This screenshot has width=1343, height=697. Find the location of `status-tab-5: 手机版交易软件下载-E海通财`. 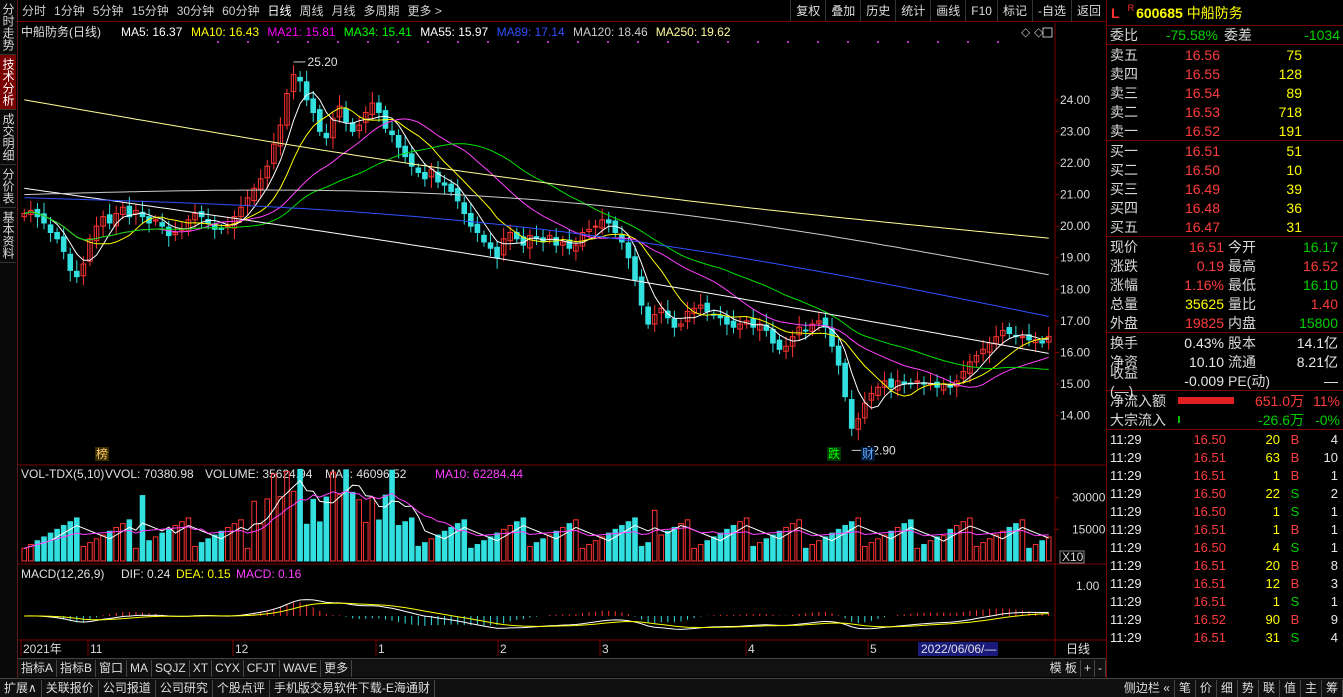

status-tab-5: 手机版交易软件下载-E海通财 is located at coordinates (352, 688).